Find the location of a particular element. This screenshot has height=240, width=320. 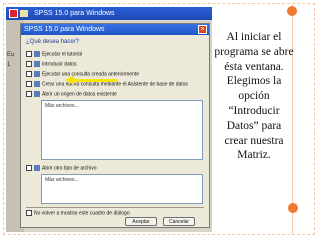

data-grid-icon is located at coordinates (37, 64).